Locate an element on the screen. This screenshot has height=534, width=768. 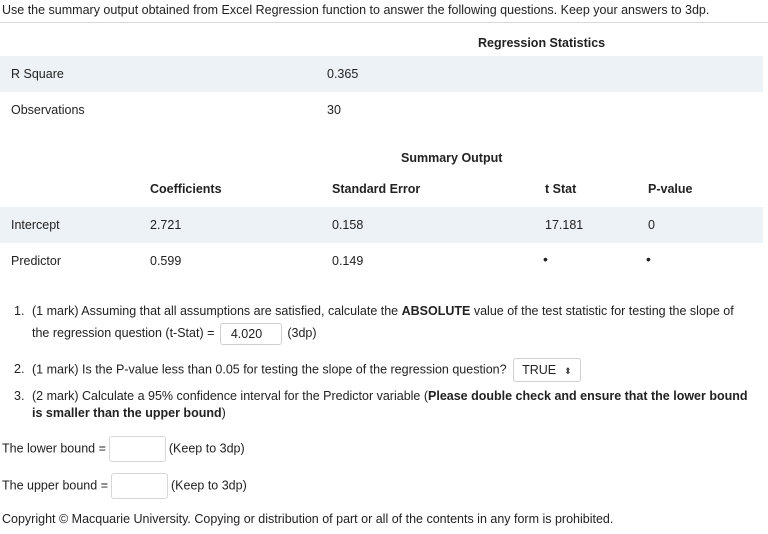
column-header: Standard Error is located at coordinates (376, 189).